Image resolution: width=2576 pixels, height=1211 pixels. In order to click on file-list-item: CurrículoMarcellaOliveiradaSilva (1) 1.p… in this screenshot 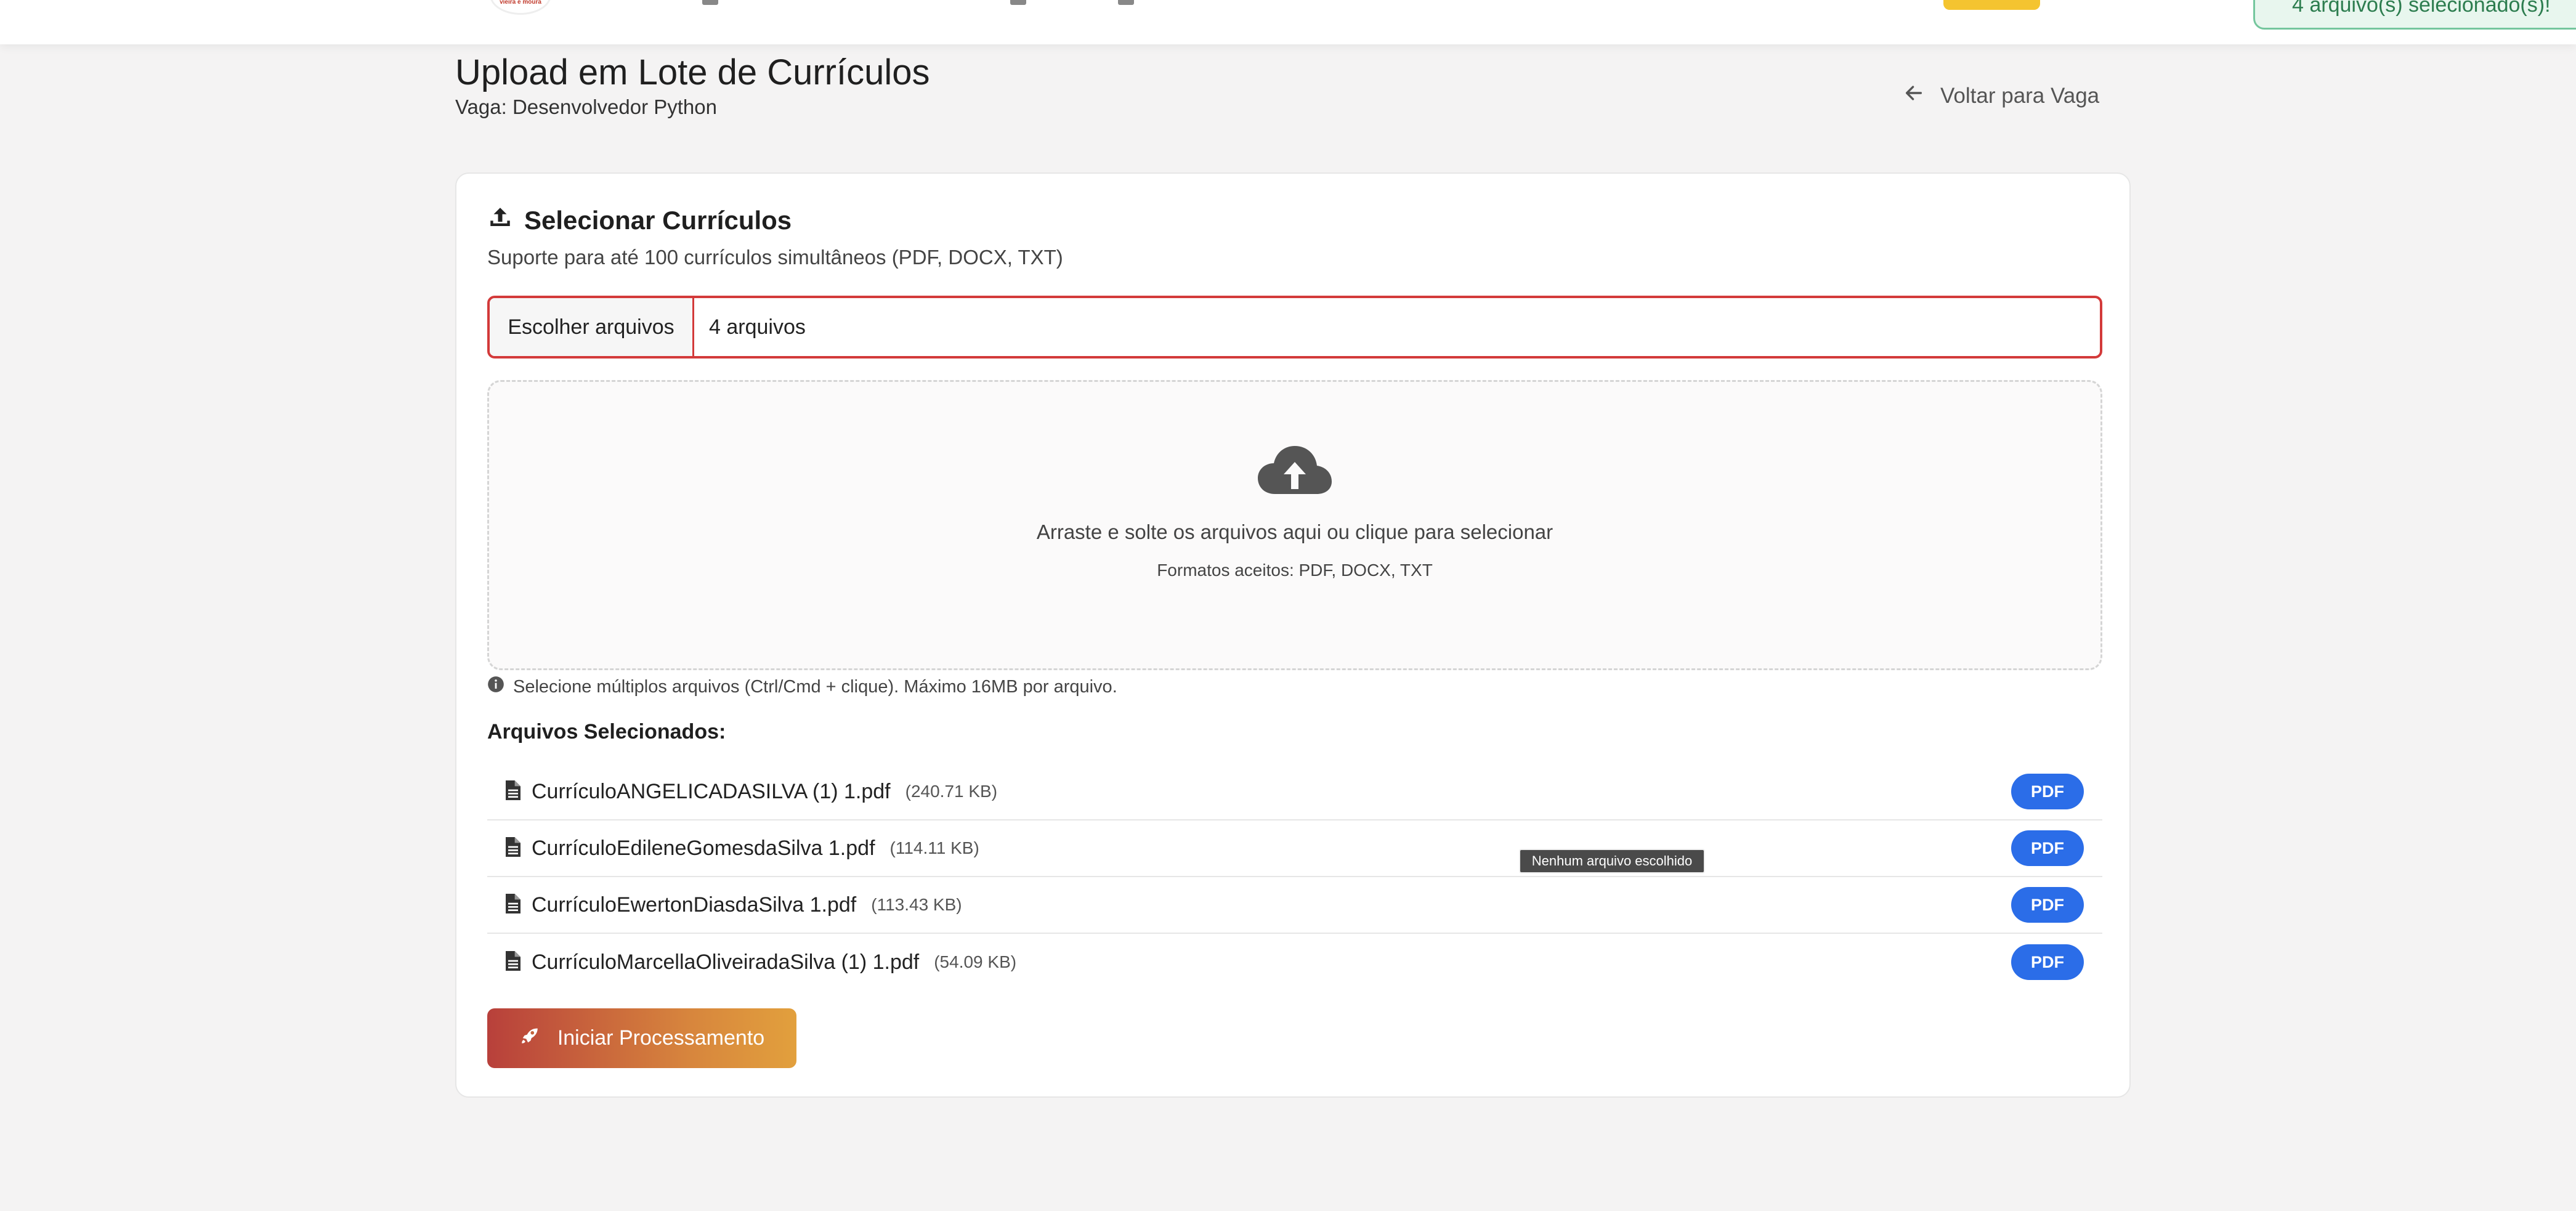, I will do `click(1294, 962)`.